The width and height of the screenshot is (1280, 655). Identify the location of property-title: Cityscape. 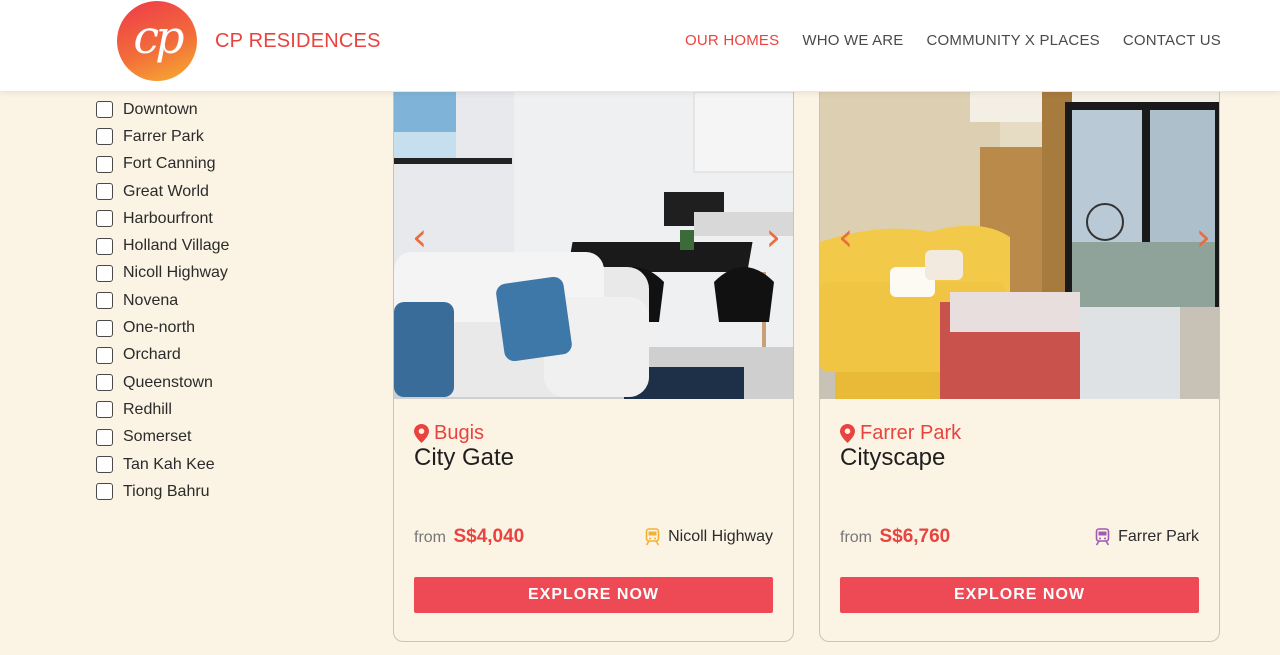
(892, 458).